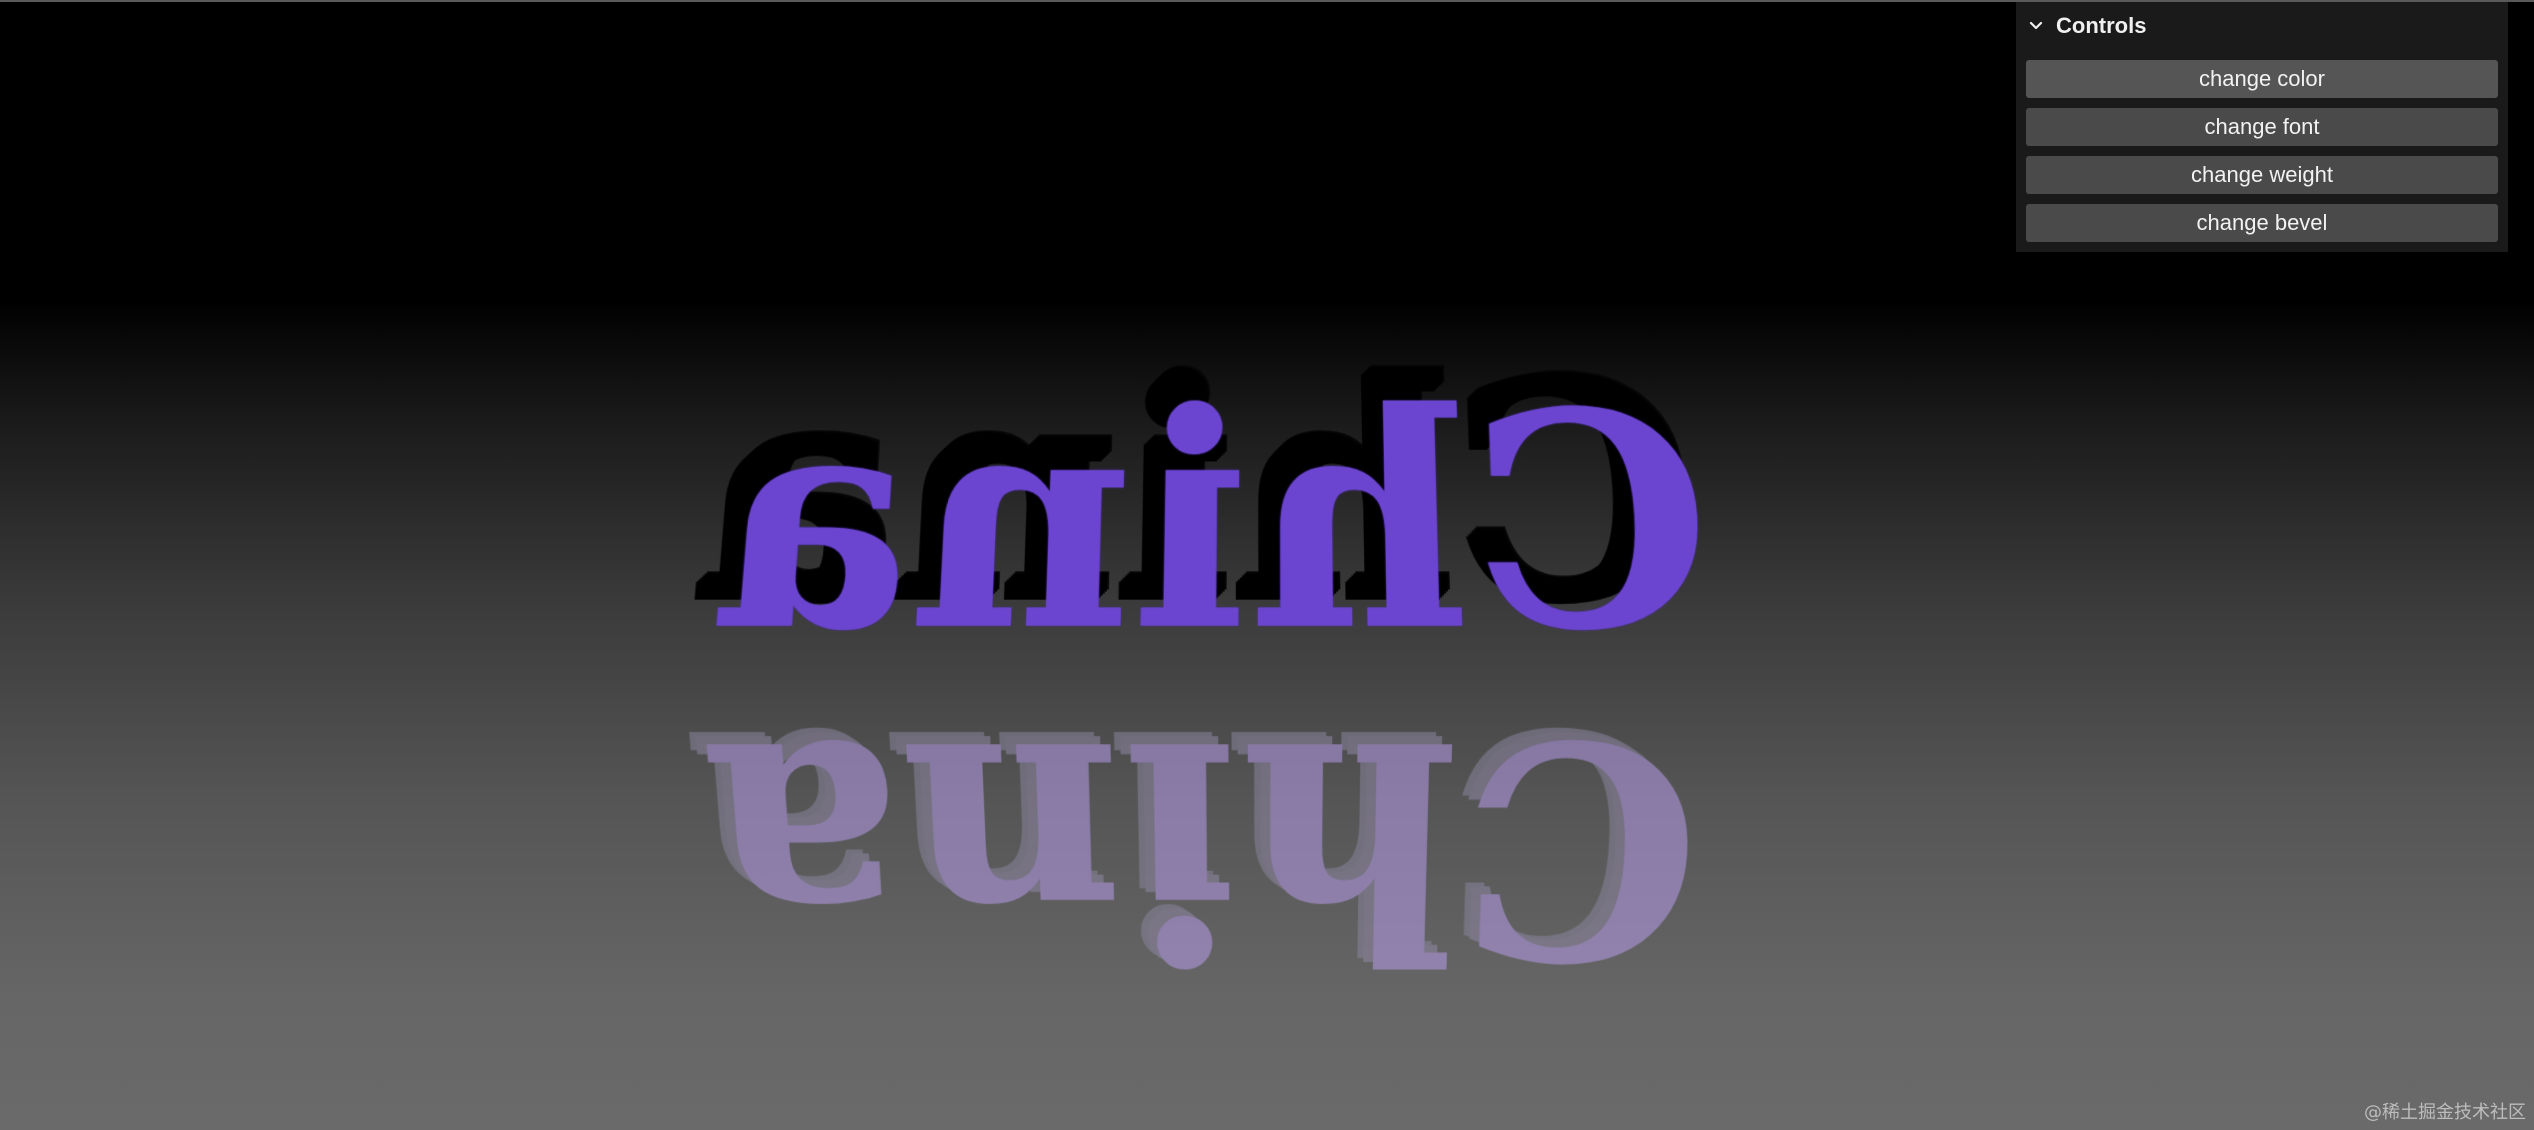 Image resolution: width=2534 pixels, height=1130 pixels. I want to click on text-3d-mesh: China China, so click(1200, 511).